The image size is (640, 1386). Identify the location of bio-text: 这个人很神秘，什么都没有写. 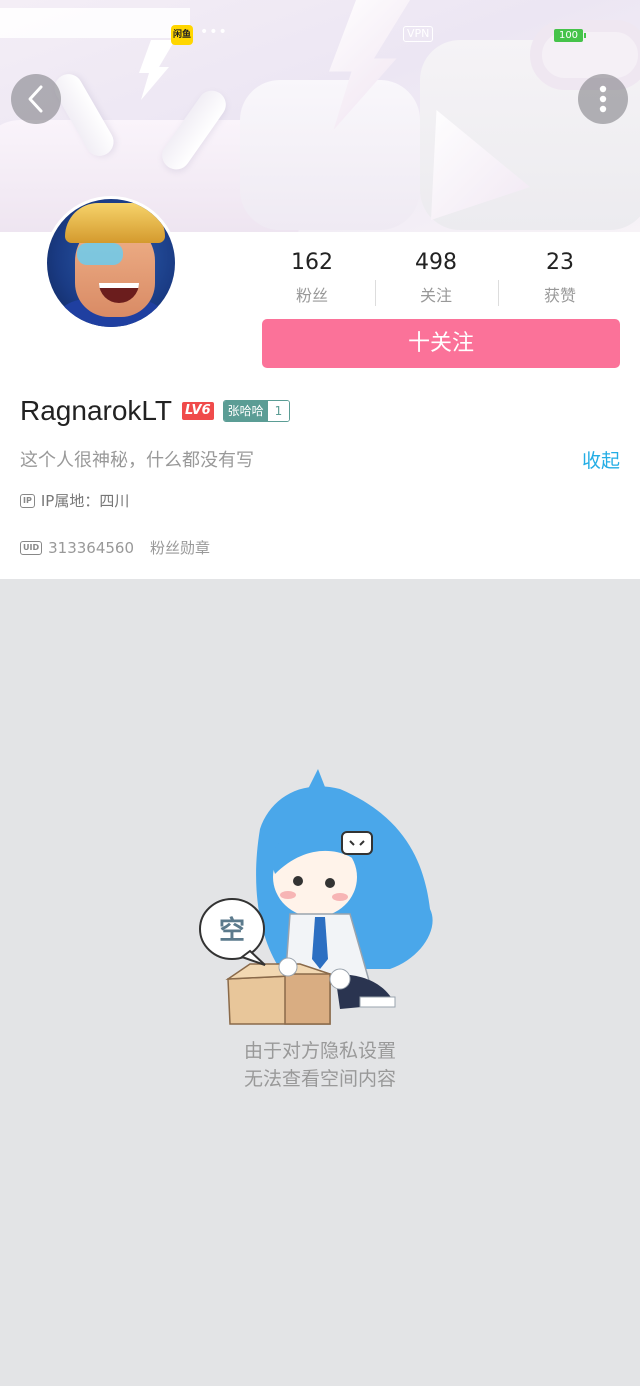
(137, 460).